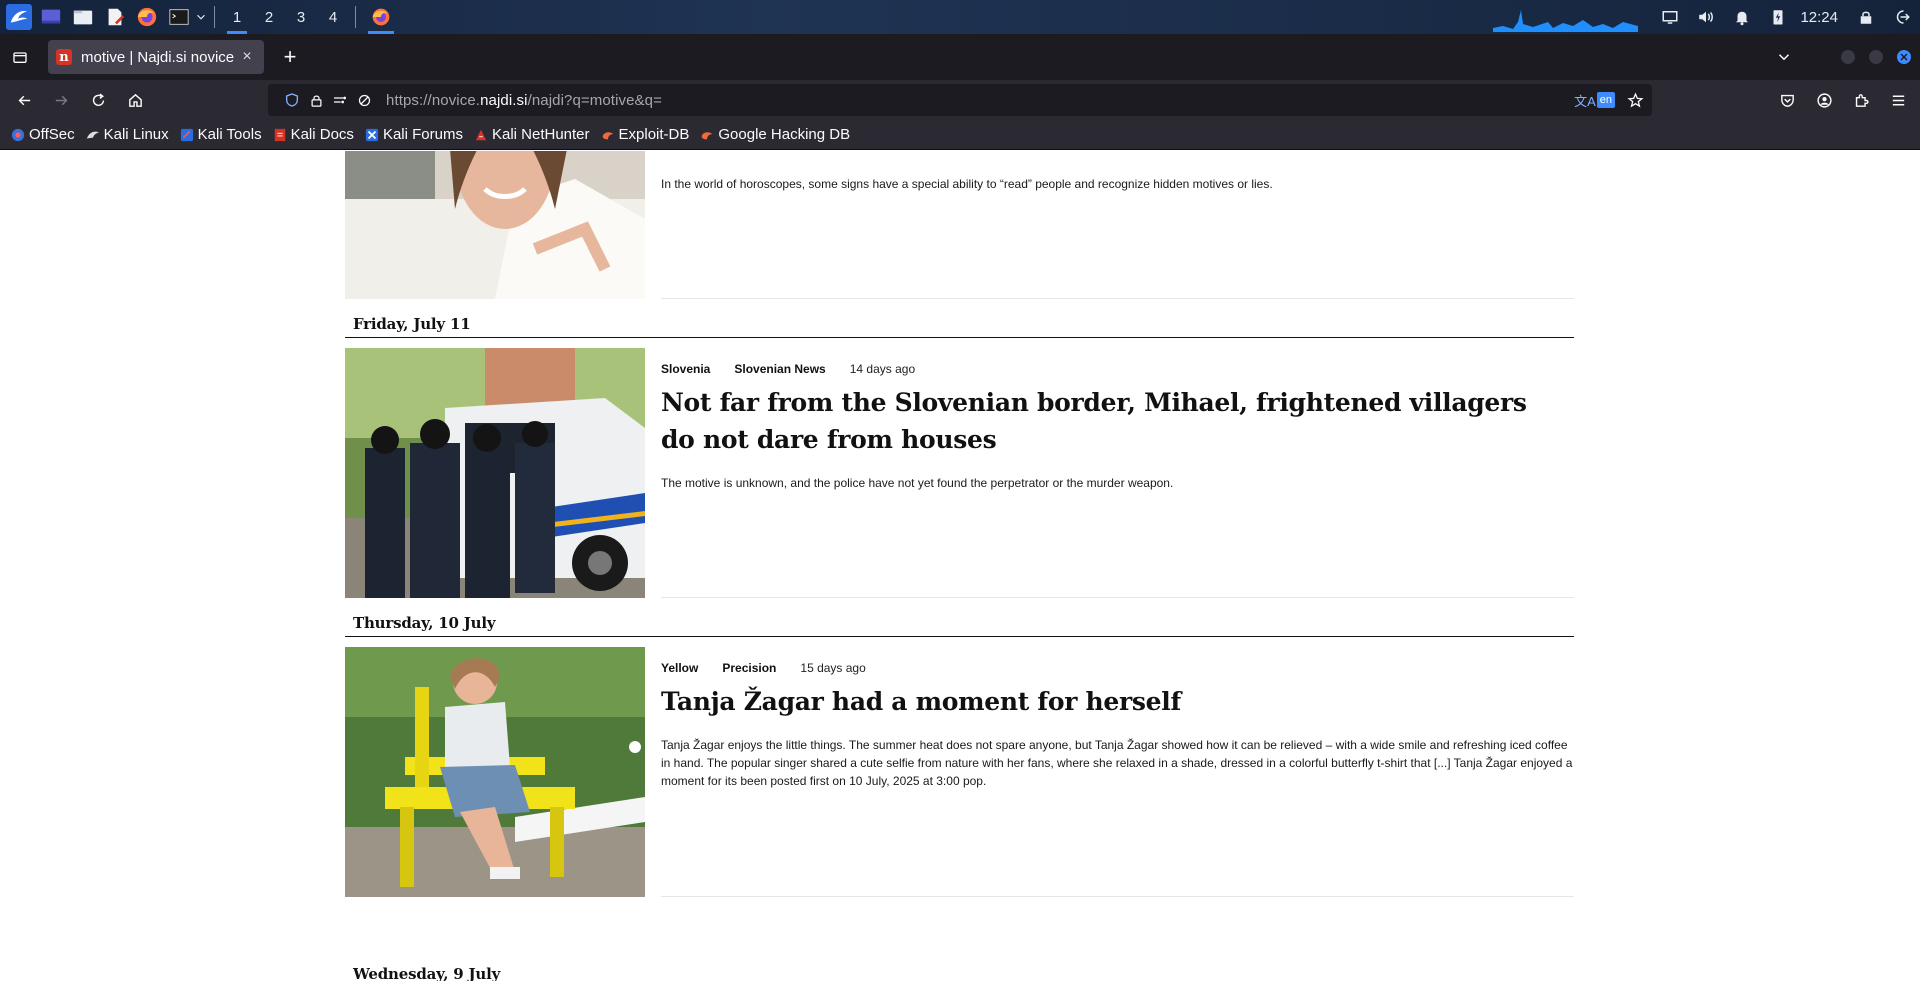 The image size is (1920, 981). Describe the element at coordinates (93, 135) in the screenshot. I see `kali-dragon-icon` at that location.